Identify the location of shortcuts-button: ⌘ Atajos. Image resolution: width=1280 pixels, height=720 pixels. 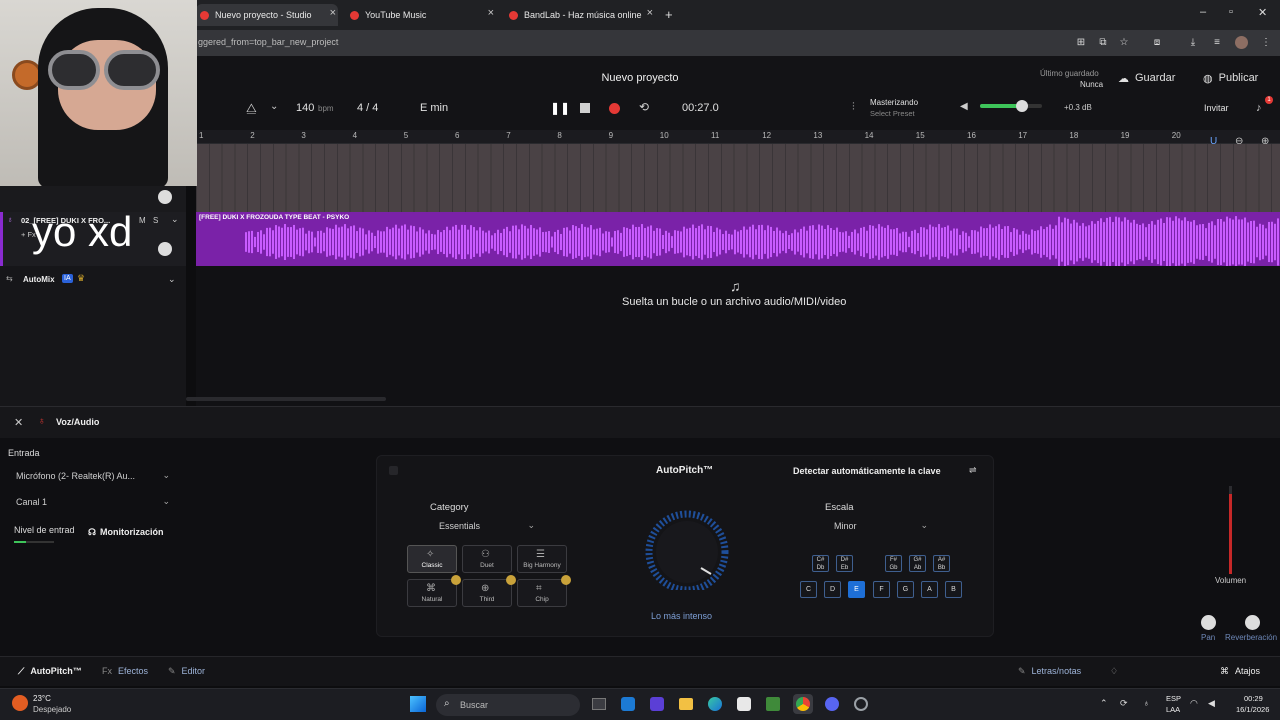
(1240, 671).